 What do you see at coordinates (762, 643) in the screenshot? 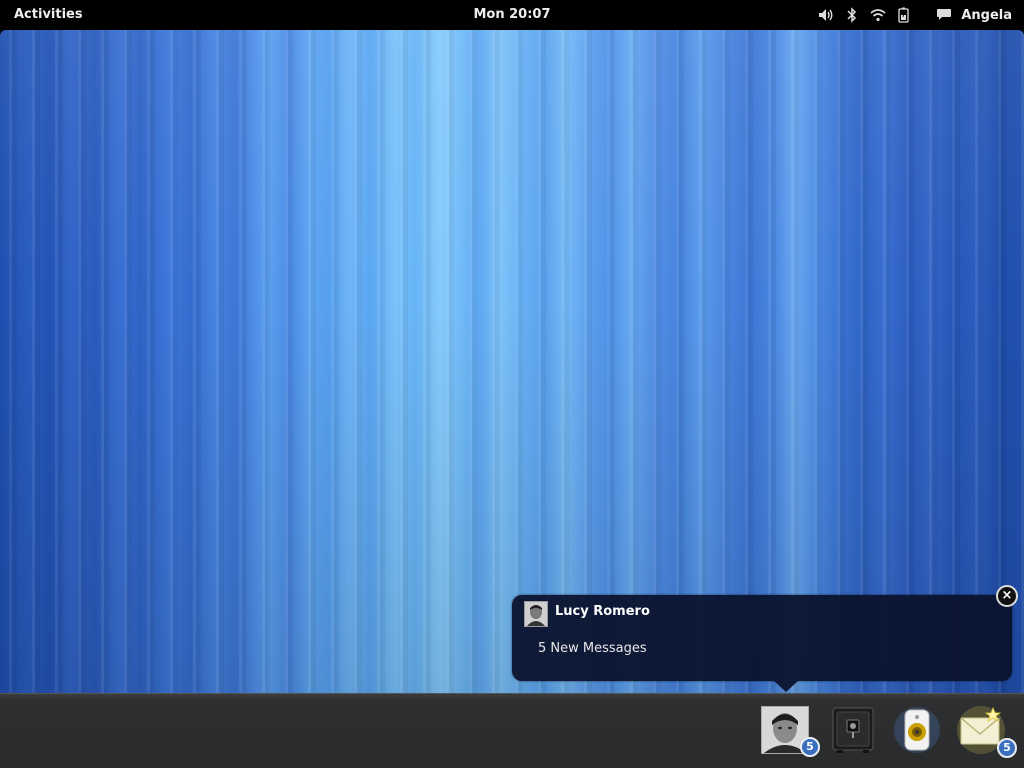
I see `message-notification: Lucy Romero 5 New Messages` at bounding box center [762, 643].